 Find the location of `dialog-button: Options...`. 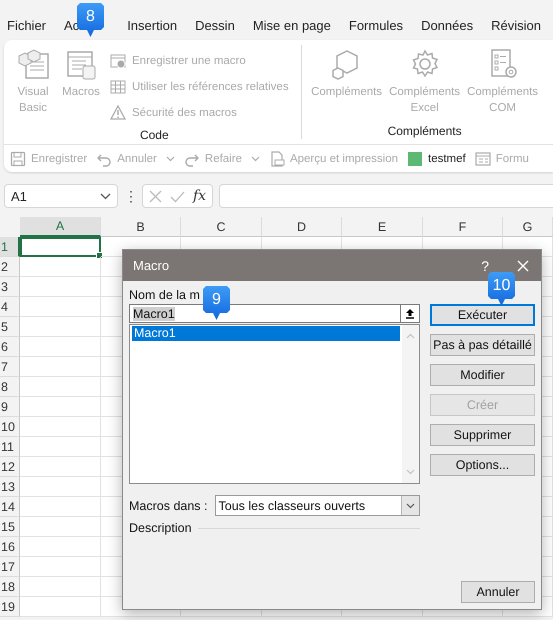

dialog-button: Options... is located at coordinates (482, 465).